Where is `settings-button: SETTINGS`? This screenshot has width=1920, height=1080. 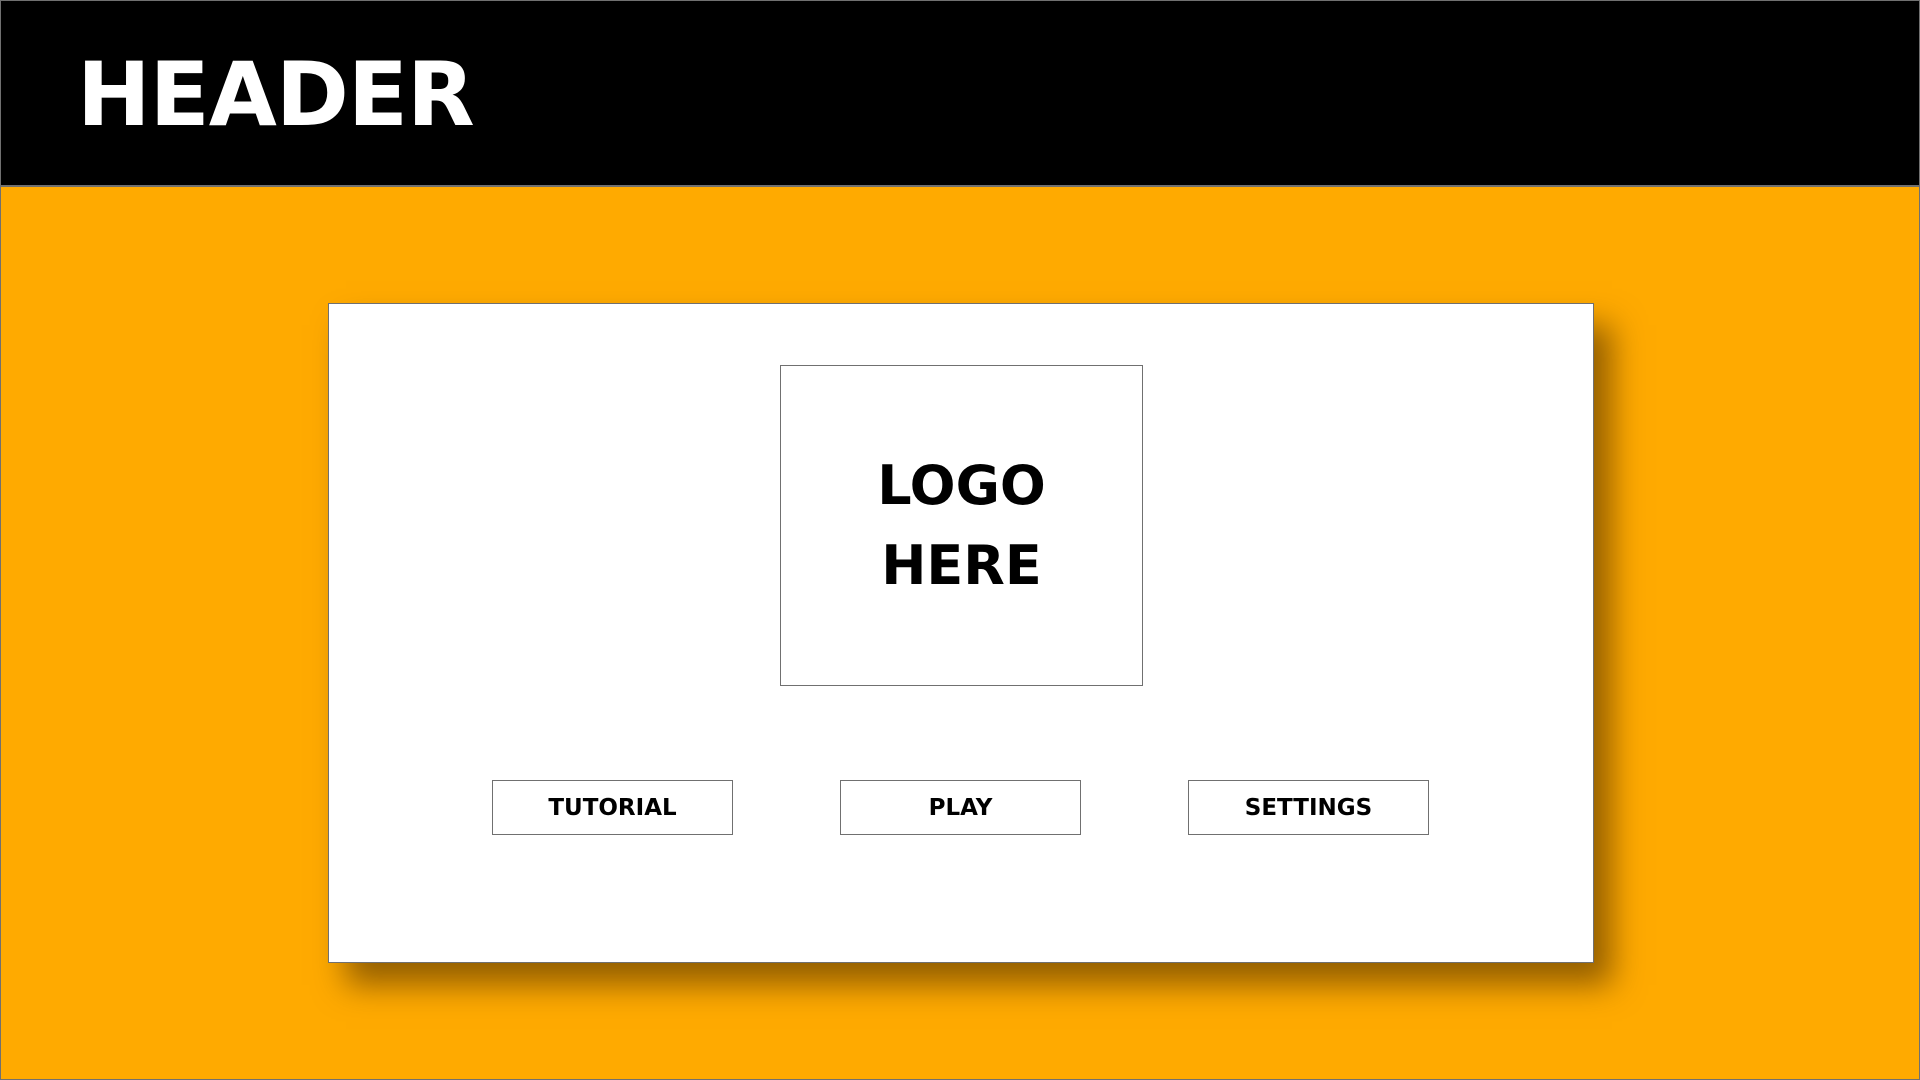
settings-button: SETTINGS is located at coordinates (1308, 807).